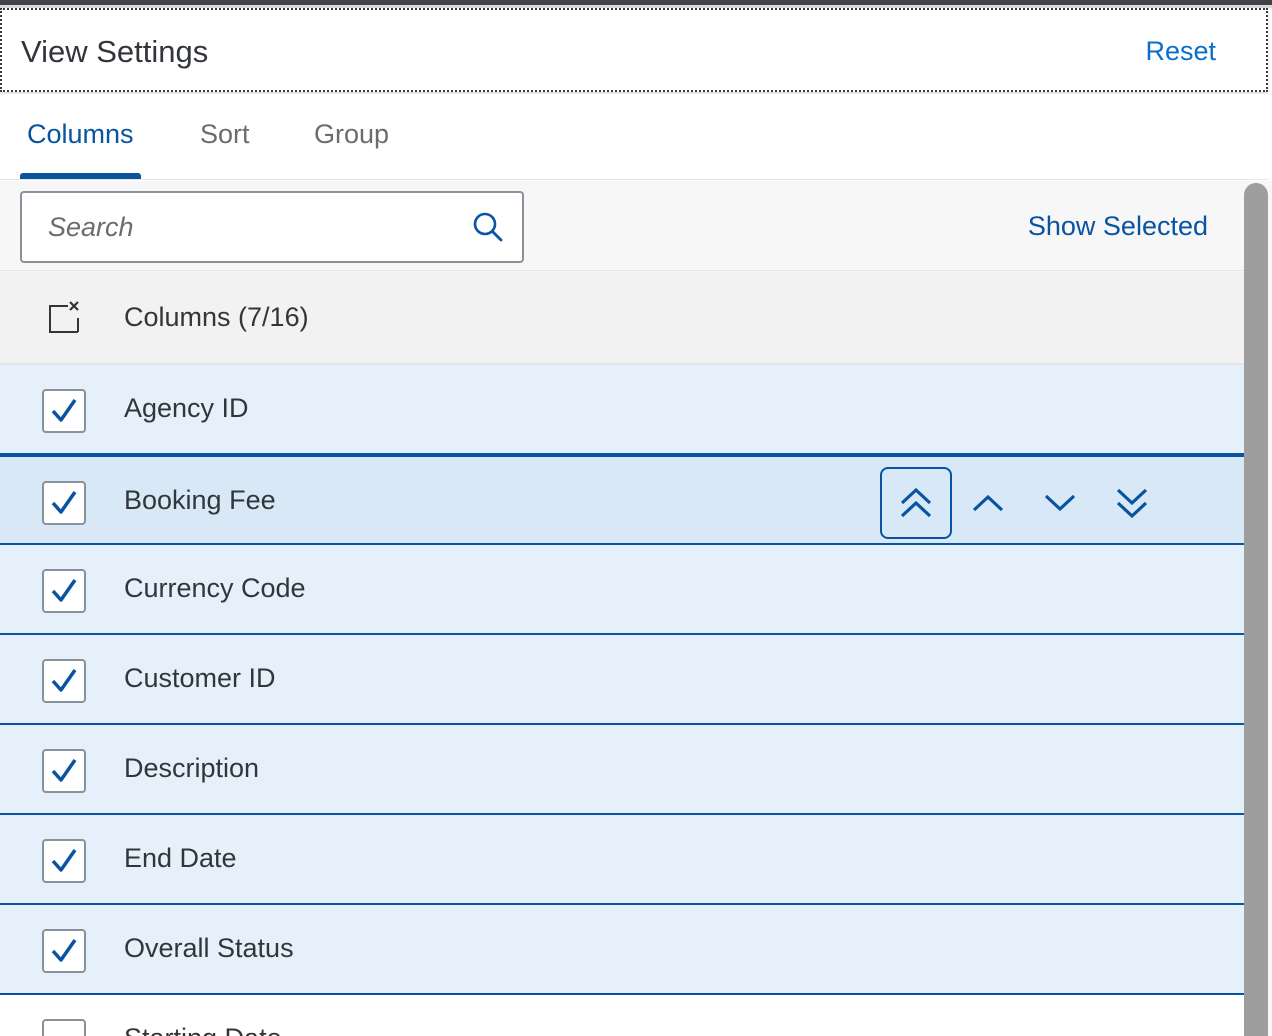 The height and width of the screenshot is (1036, 1272). Describe the element at coordinates (622, 860) in the screenshot. I see `list-item: End Date` at that location.